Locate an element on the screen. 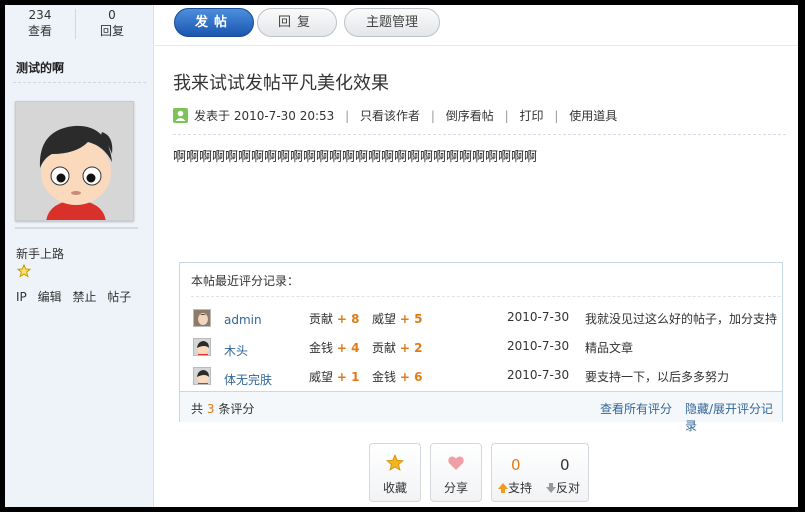 The width and height of the screenshot is (805, 512). score-1: 贡献 + 8 is located at coordinates (334, 318).